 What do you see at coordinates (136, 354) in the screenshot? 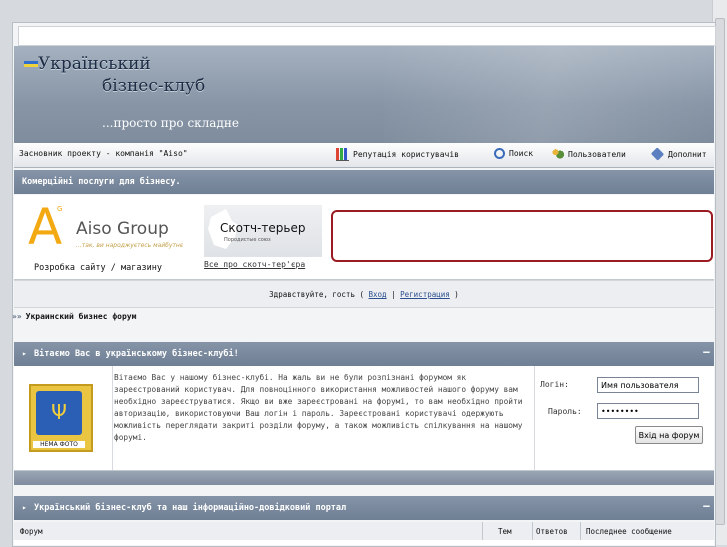
I see `intro-title: Вітаємо Вас в українському бізнес-клубі!` at bounding box center [136, 354].